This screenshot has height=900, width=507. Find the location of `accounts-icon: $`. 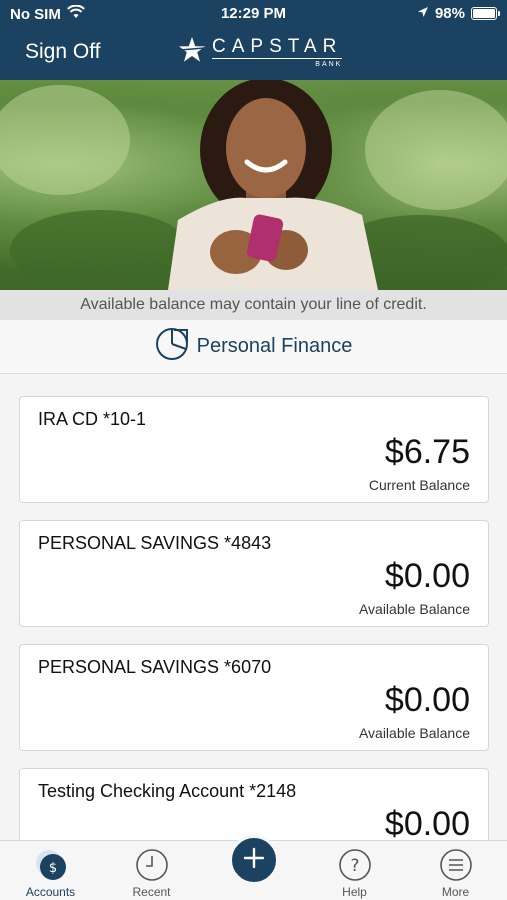

accounts-icon: $ is located at coordinates (51, 865).